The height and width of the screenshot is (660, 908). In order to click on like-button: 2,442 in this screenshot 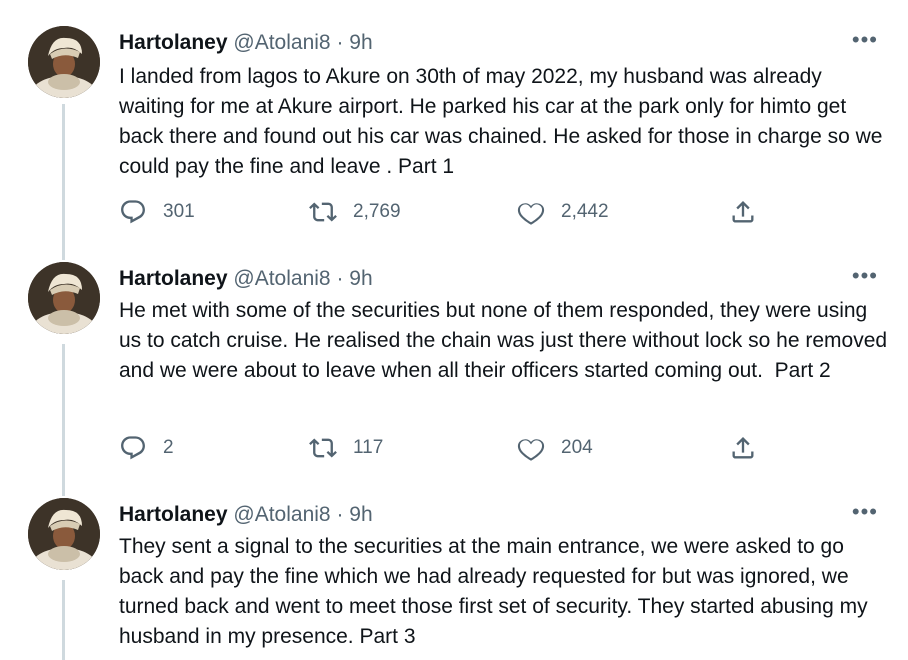, I will do `click(563, 212)`.